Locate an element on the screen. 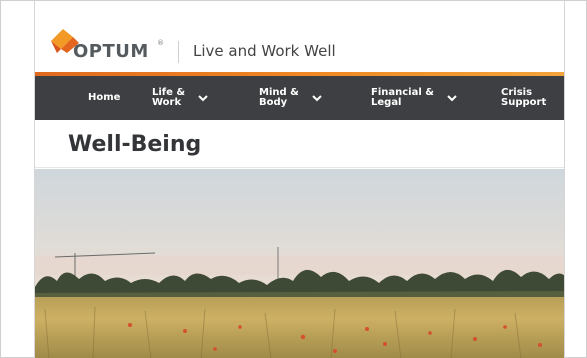  nav-item-label: Home is located at coordinates (104, 97).